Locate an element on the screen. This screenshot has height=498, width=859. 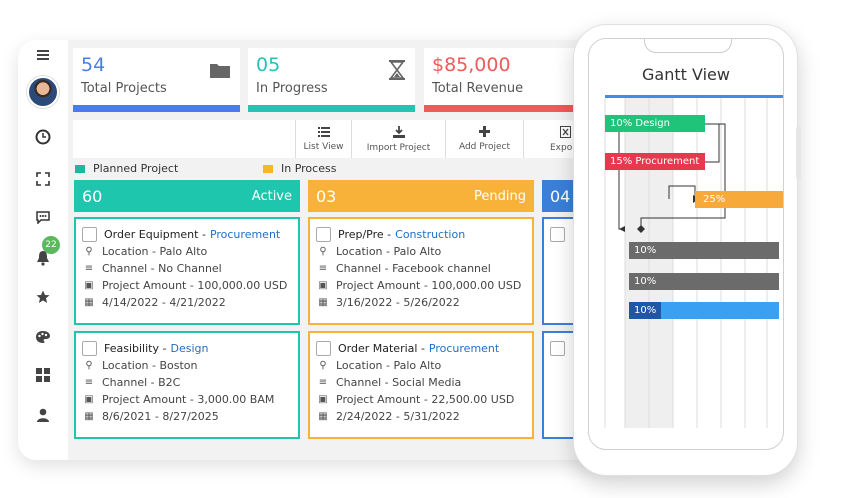
card-name: Order Equipment - is located at coordinates (155, 234).